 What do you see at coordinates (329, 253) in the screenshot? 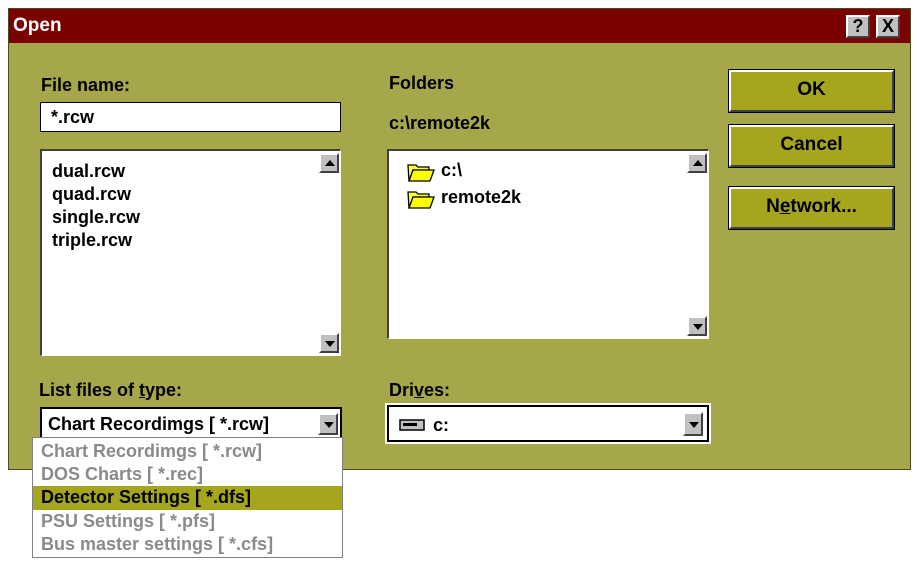
I see `file-list-scrollbar` at bounding box center [329, 253].